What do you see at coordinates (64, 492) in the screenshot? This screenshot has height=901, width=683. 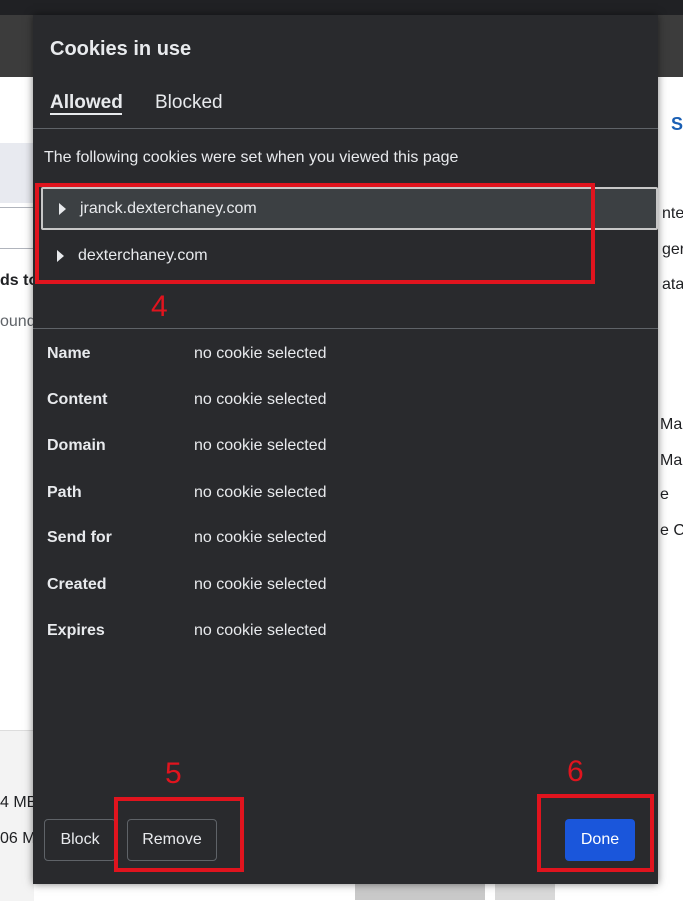 I see `detail-label: Path` at bounding box center [64, 492].